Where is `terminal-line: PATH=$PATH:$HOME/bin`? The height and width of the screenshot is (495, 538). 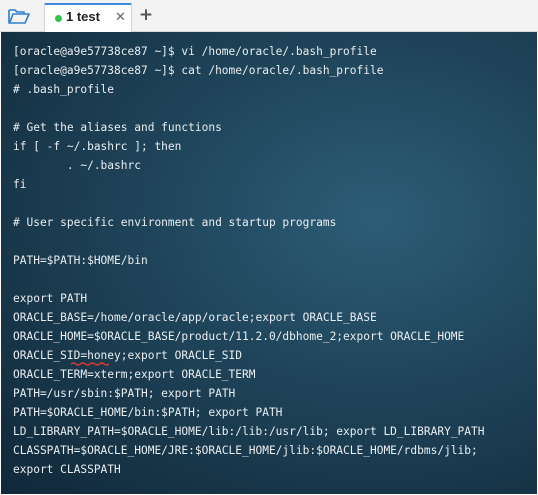
terminal-line: PATH=$PATH:$HOME/bin is located at coordinates (80, 260).